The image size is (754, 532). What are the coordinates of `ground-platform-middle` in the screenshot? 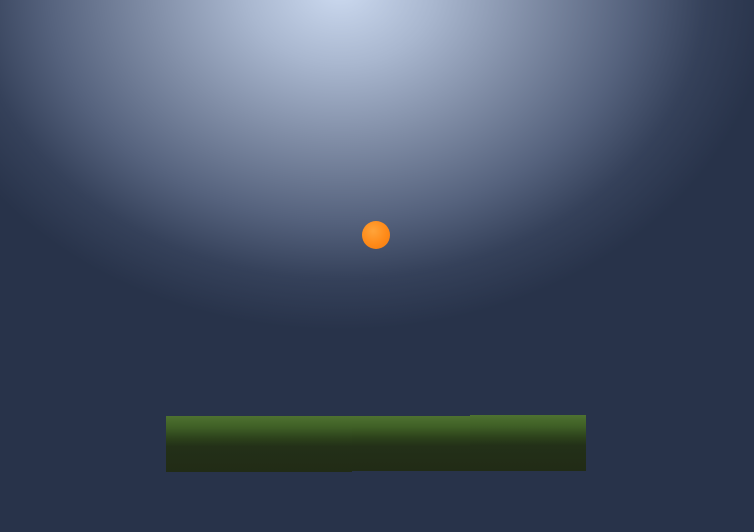 It's located at (411, 443).